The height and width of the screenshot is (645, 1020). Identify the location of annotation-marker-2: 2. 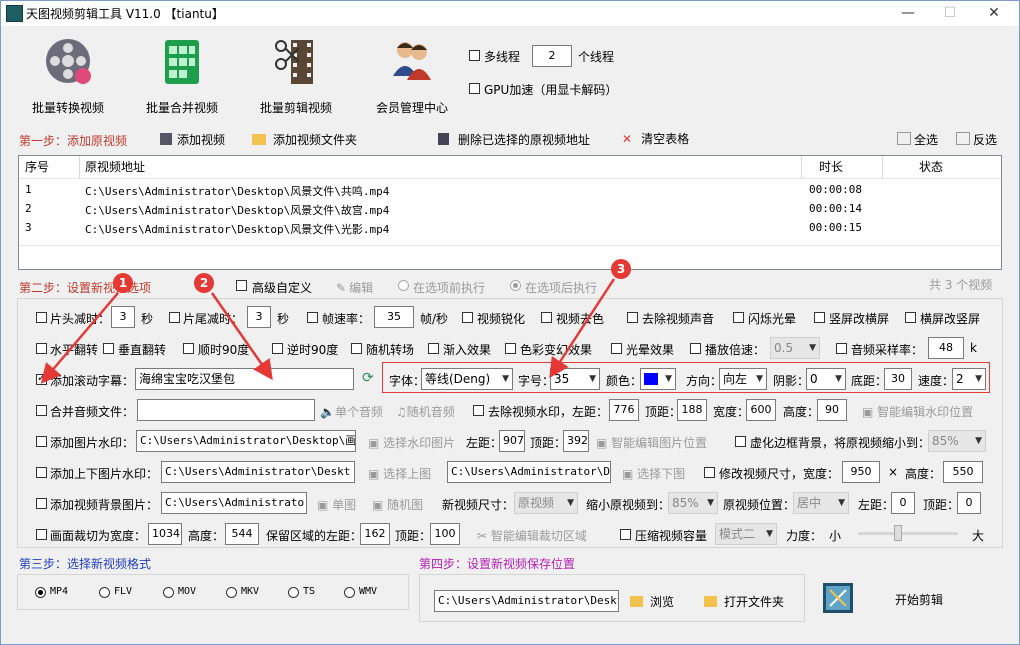
(204, 283).